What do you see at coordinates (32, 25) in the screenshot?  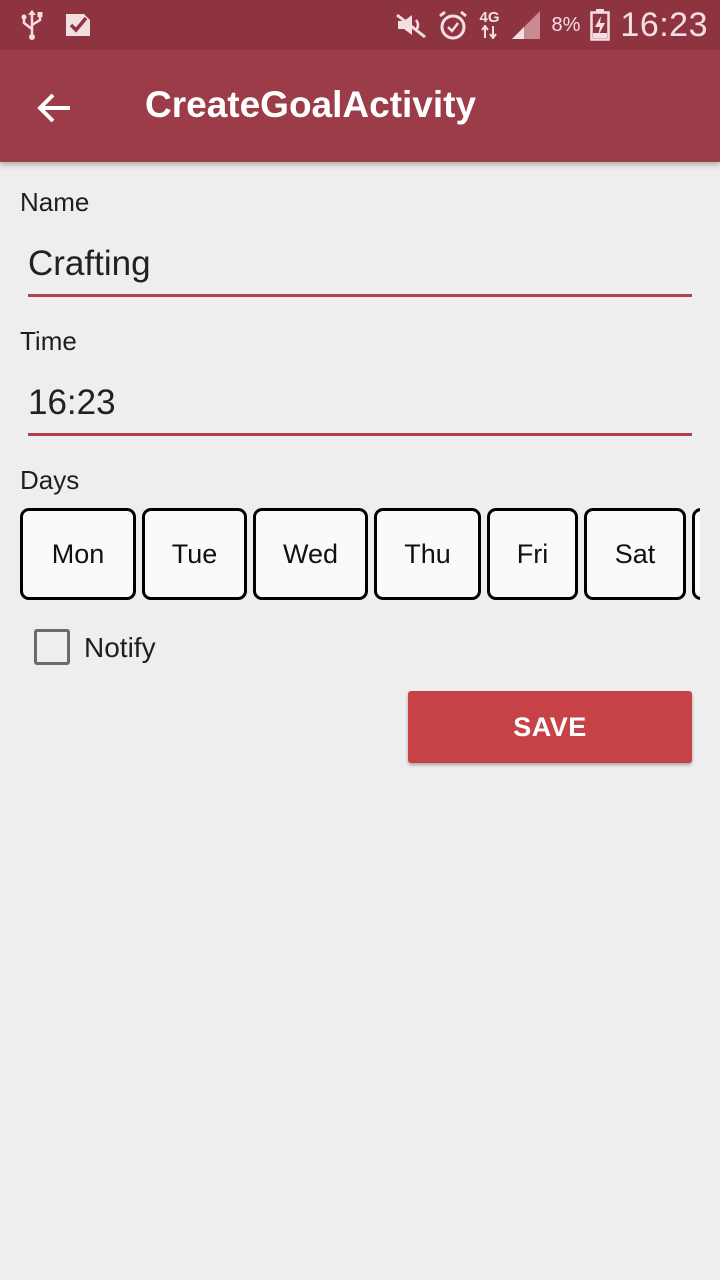 I see `usb-icon` at bounding box center [32, 25].